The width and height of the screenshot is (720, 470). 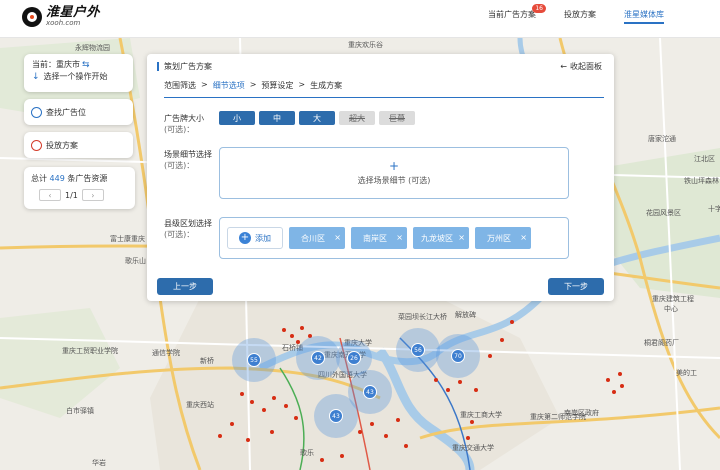 I want to click on pagination: ‹ 1/1 ›, so click(x=83, y=195).